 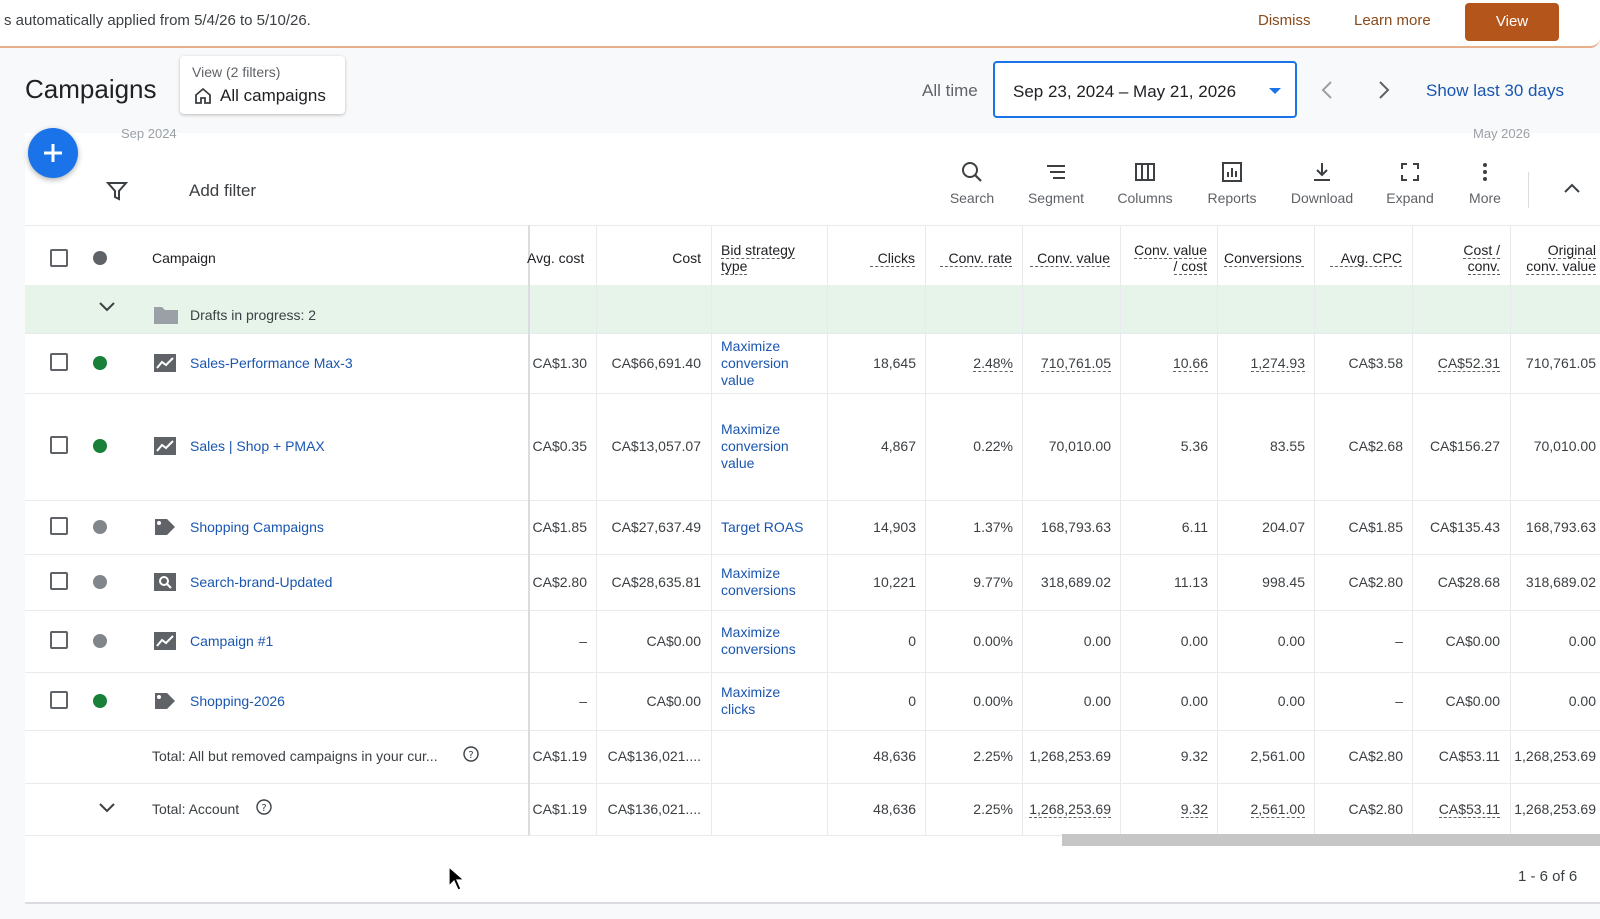 What do you see at coordinates (1145, 172) in the screenshot?
I see `columns-icon` at bounding box center [1145, 172].